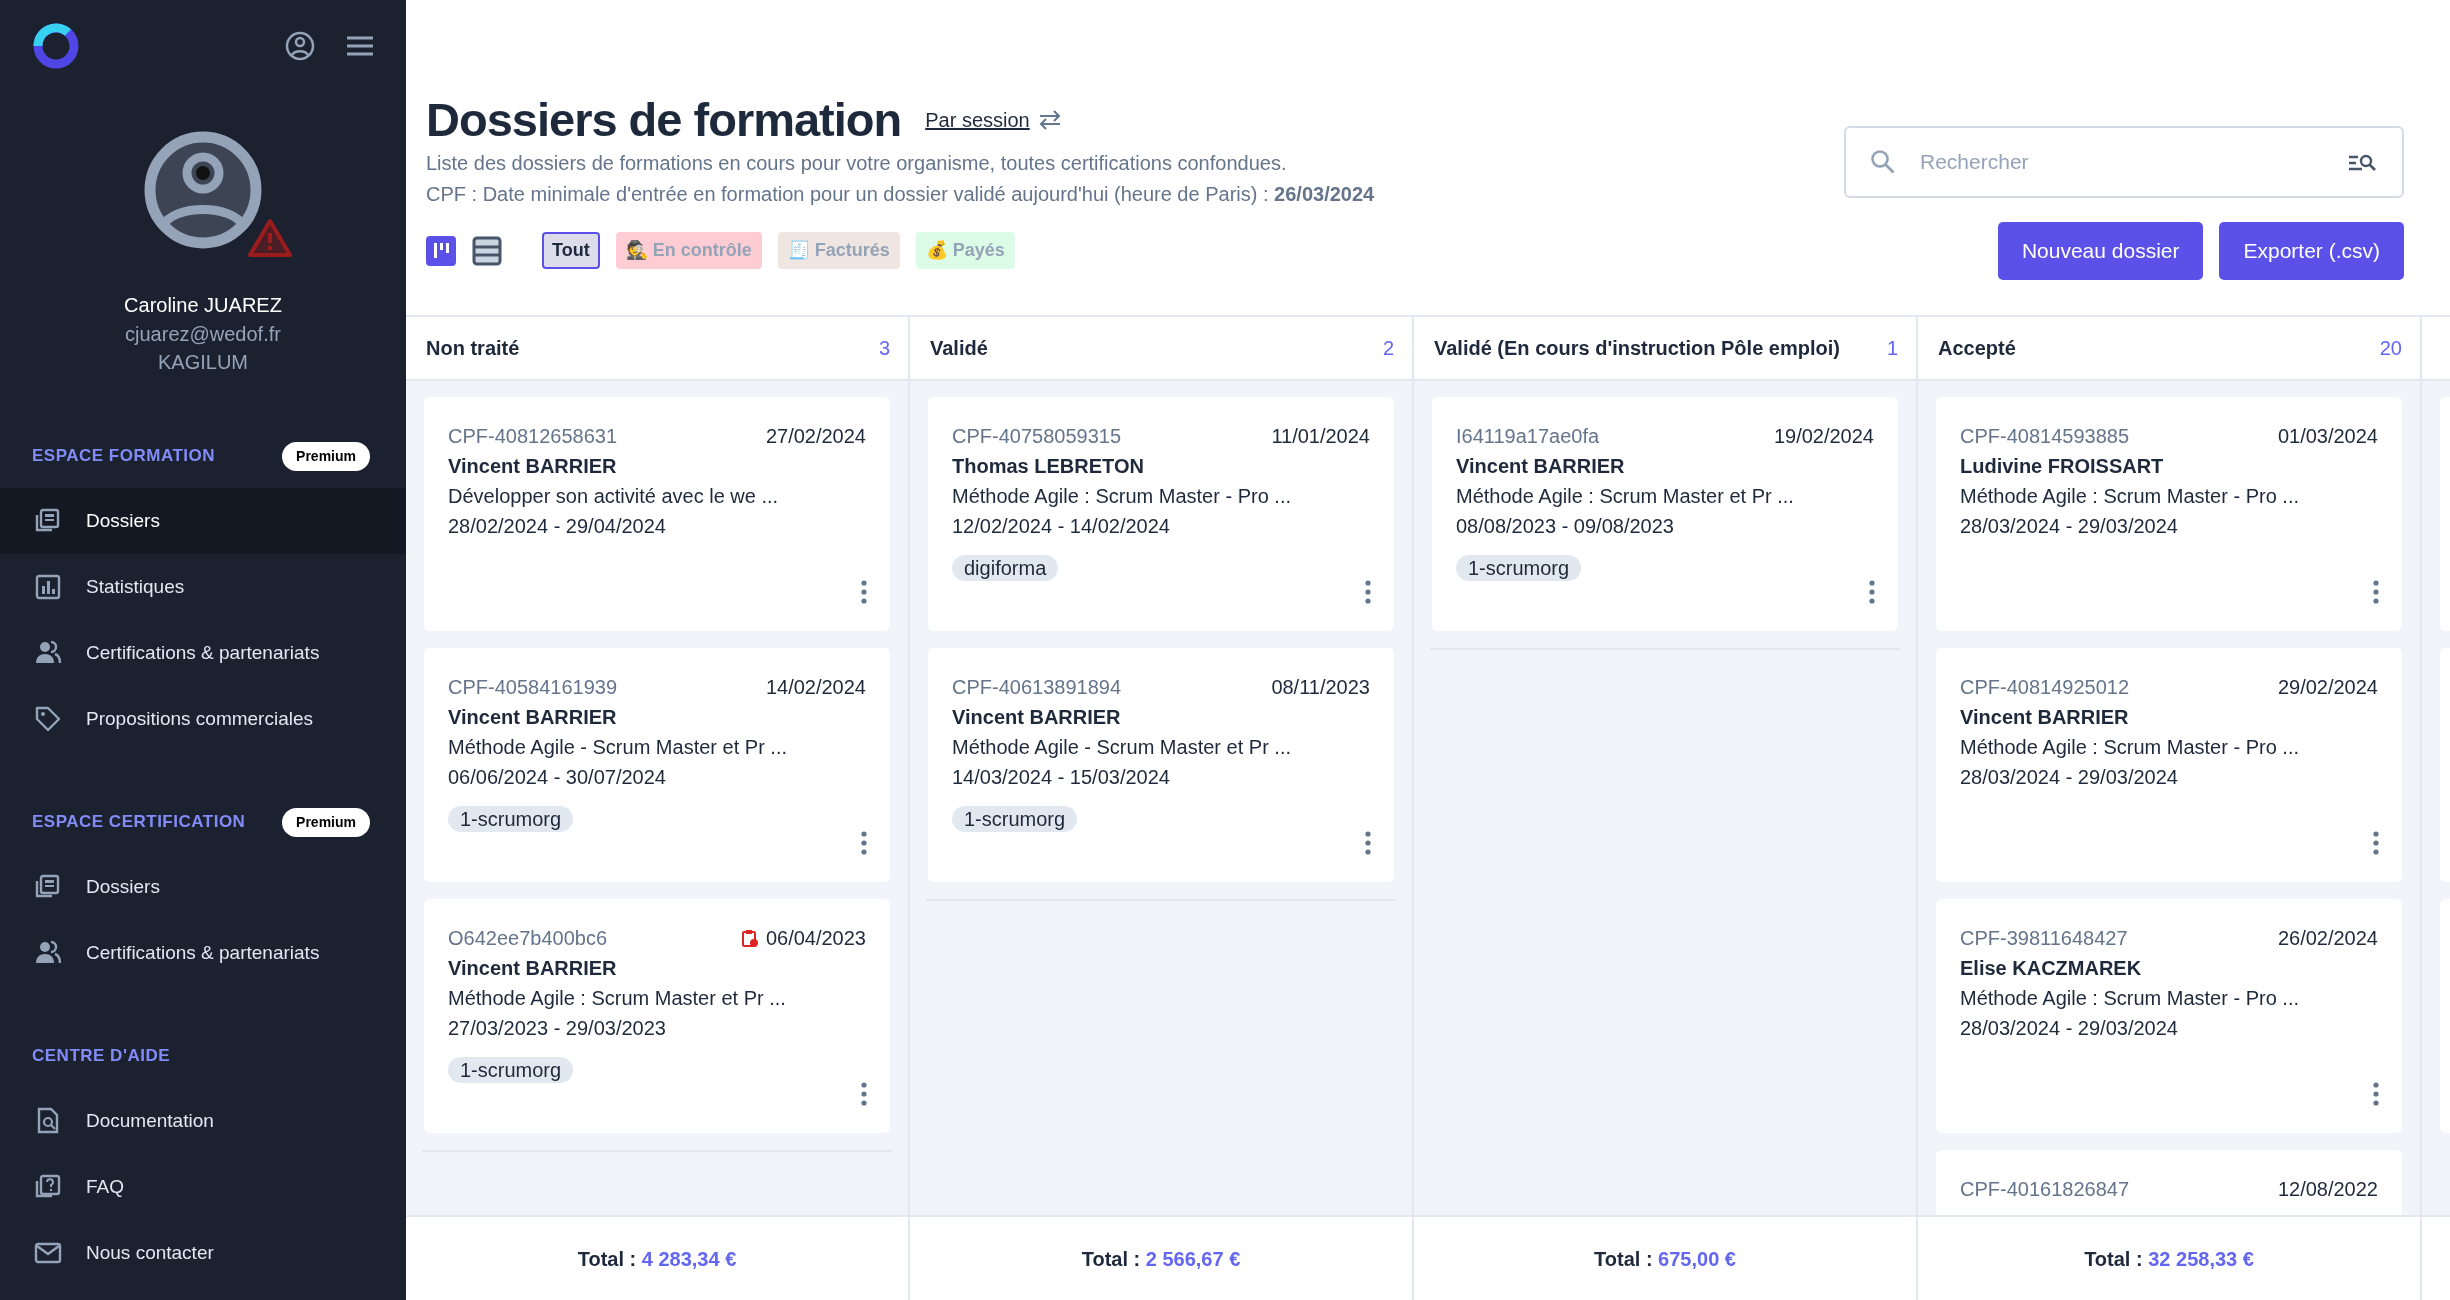 This screenshot has height=1300, width=2450. Describe the element at coordinates (48, 719) in the screenshot. I see `tag-icon` at that location.